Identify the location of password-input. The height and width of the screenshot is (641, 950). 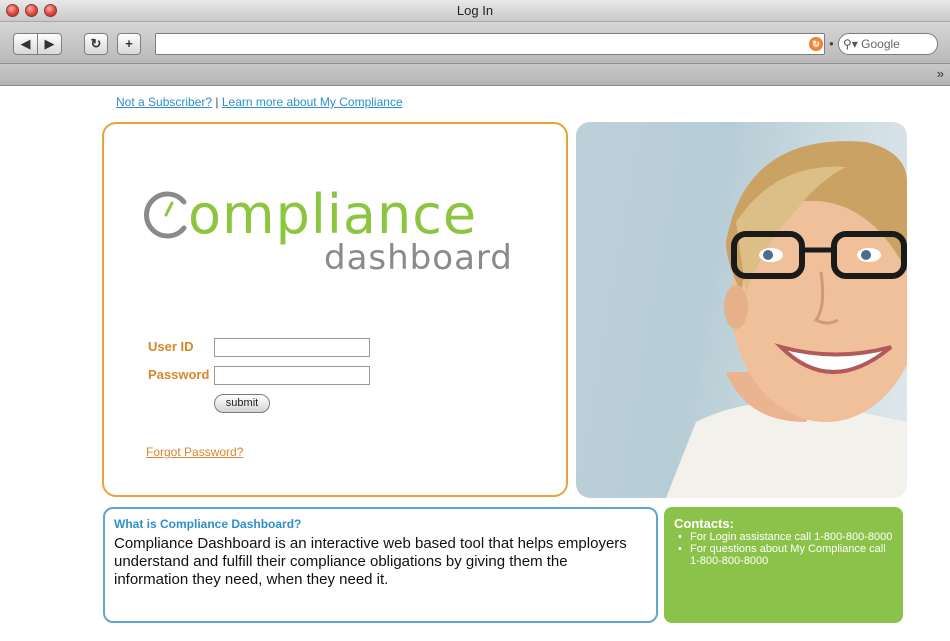
(292, 375).